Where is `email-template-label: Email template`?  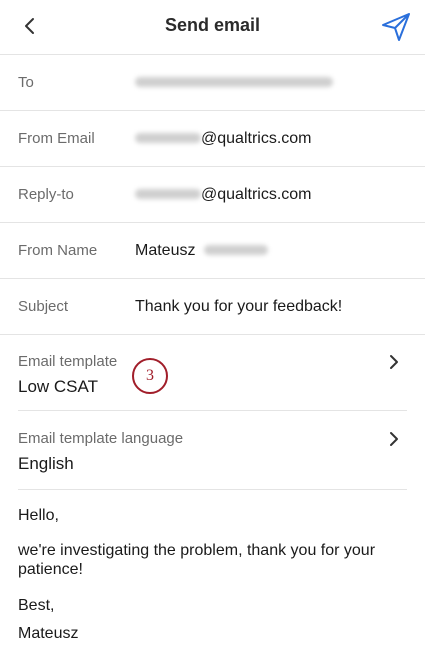
email-template-label: Email template is located at coordinates (68, 361).